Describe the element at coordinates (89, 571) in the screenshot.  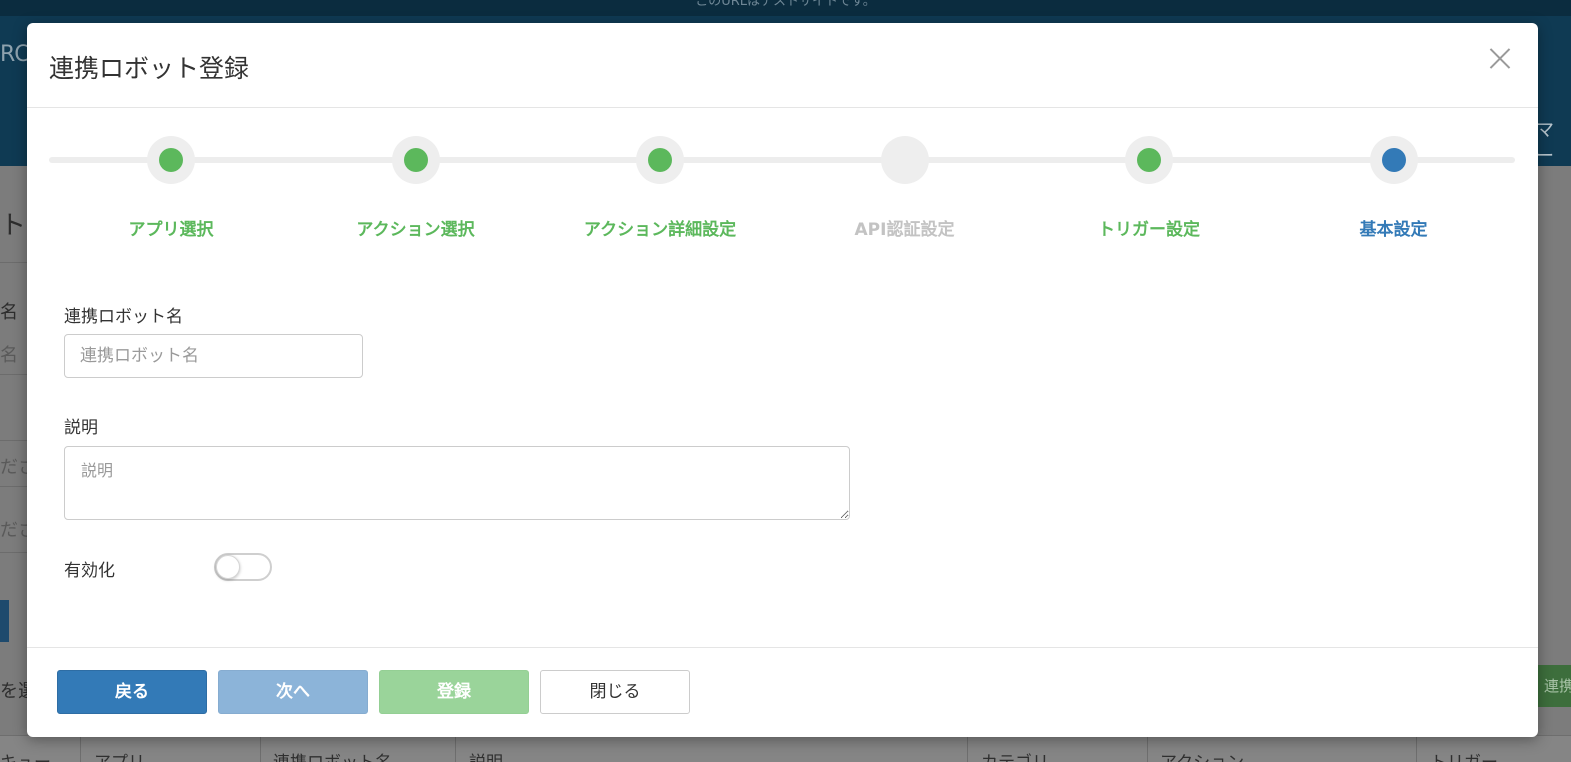
I see `enable-label: 有効化` at that location.